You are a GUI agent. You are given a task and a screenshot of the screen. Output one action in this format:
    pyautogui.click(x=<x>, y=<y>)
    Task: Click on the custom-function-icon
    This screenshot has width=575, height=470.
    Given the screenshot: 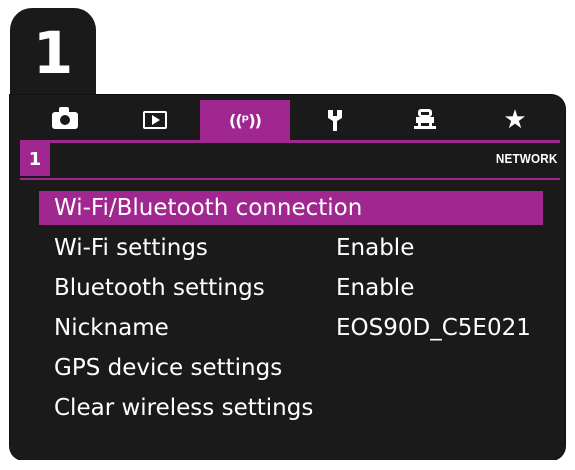 What is the action you would take?
    pyautogui.click(x=425, y=120)
    